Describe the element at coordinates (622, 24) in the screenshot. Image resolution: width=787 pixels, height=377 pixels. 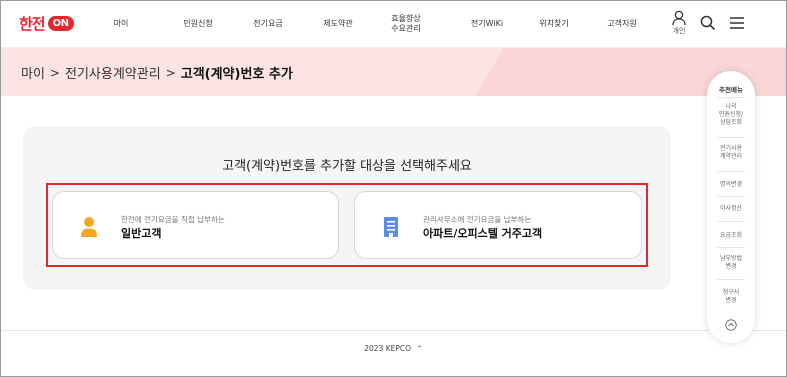
I see `nav-support: 고객지원` at that location.